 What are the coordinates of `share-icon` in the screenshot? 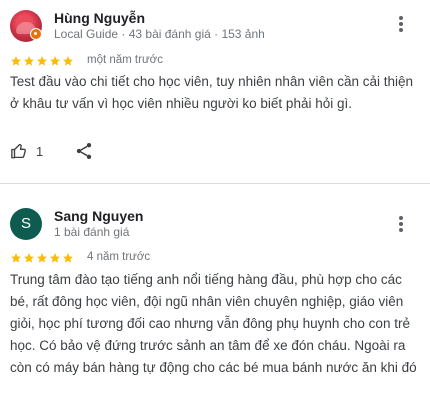 It's located at (84, 151).